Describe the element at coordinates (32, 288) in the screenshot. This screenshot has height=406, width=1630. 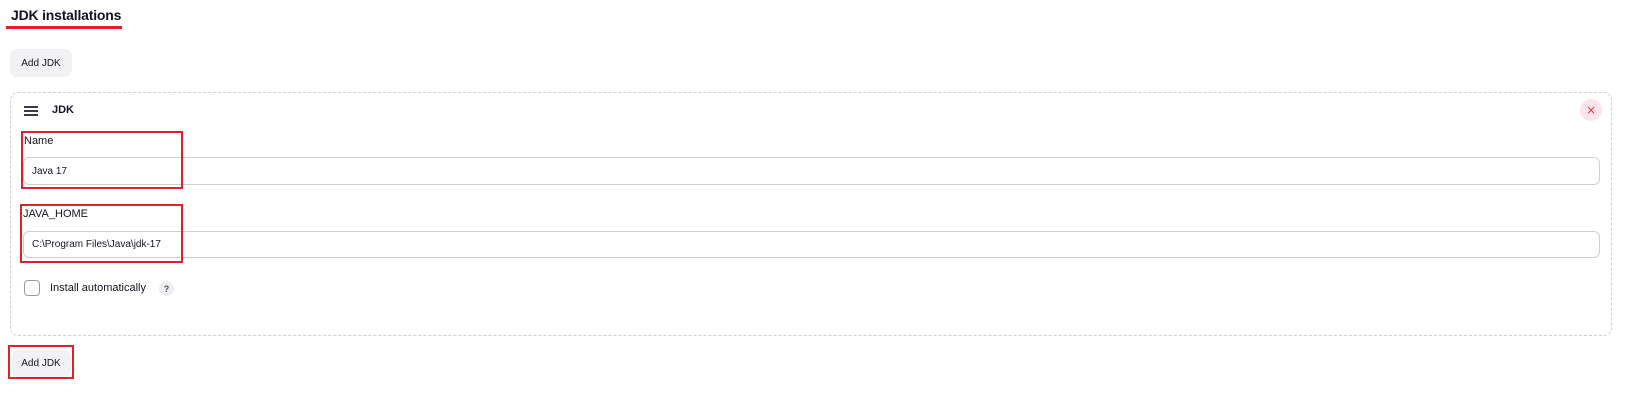
I see `install-automatically-checkbox` at that location.